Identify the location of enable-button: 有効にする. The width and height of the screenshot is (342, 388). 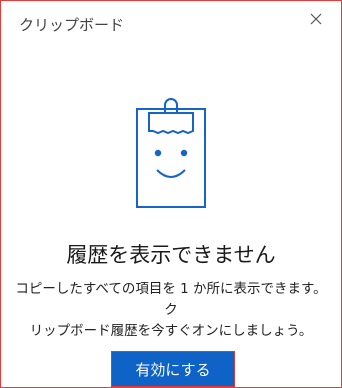
(173, 369).